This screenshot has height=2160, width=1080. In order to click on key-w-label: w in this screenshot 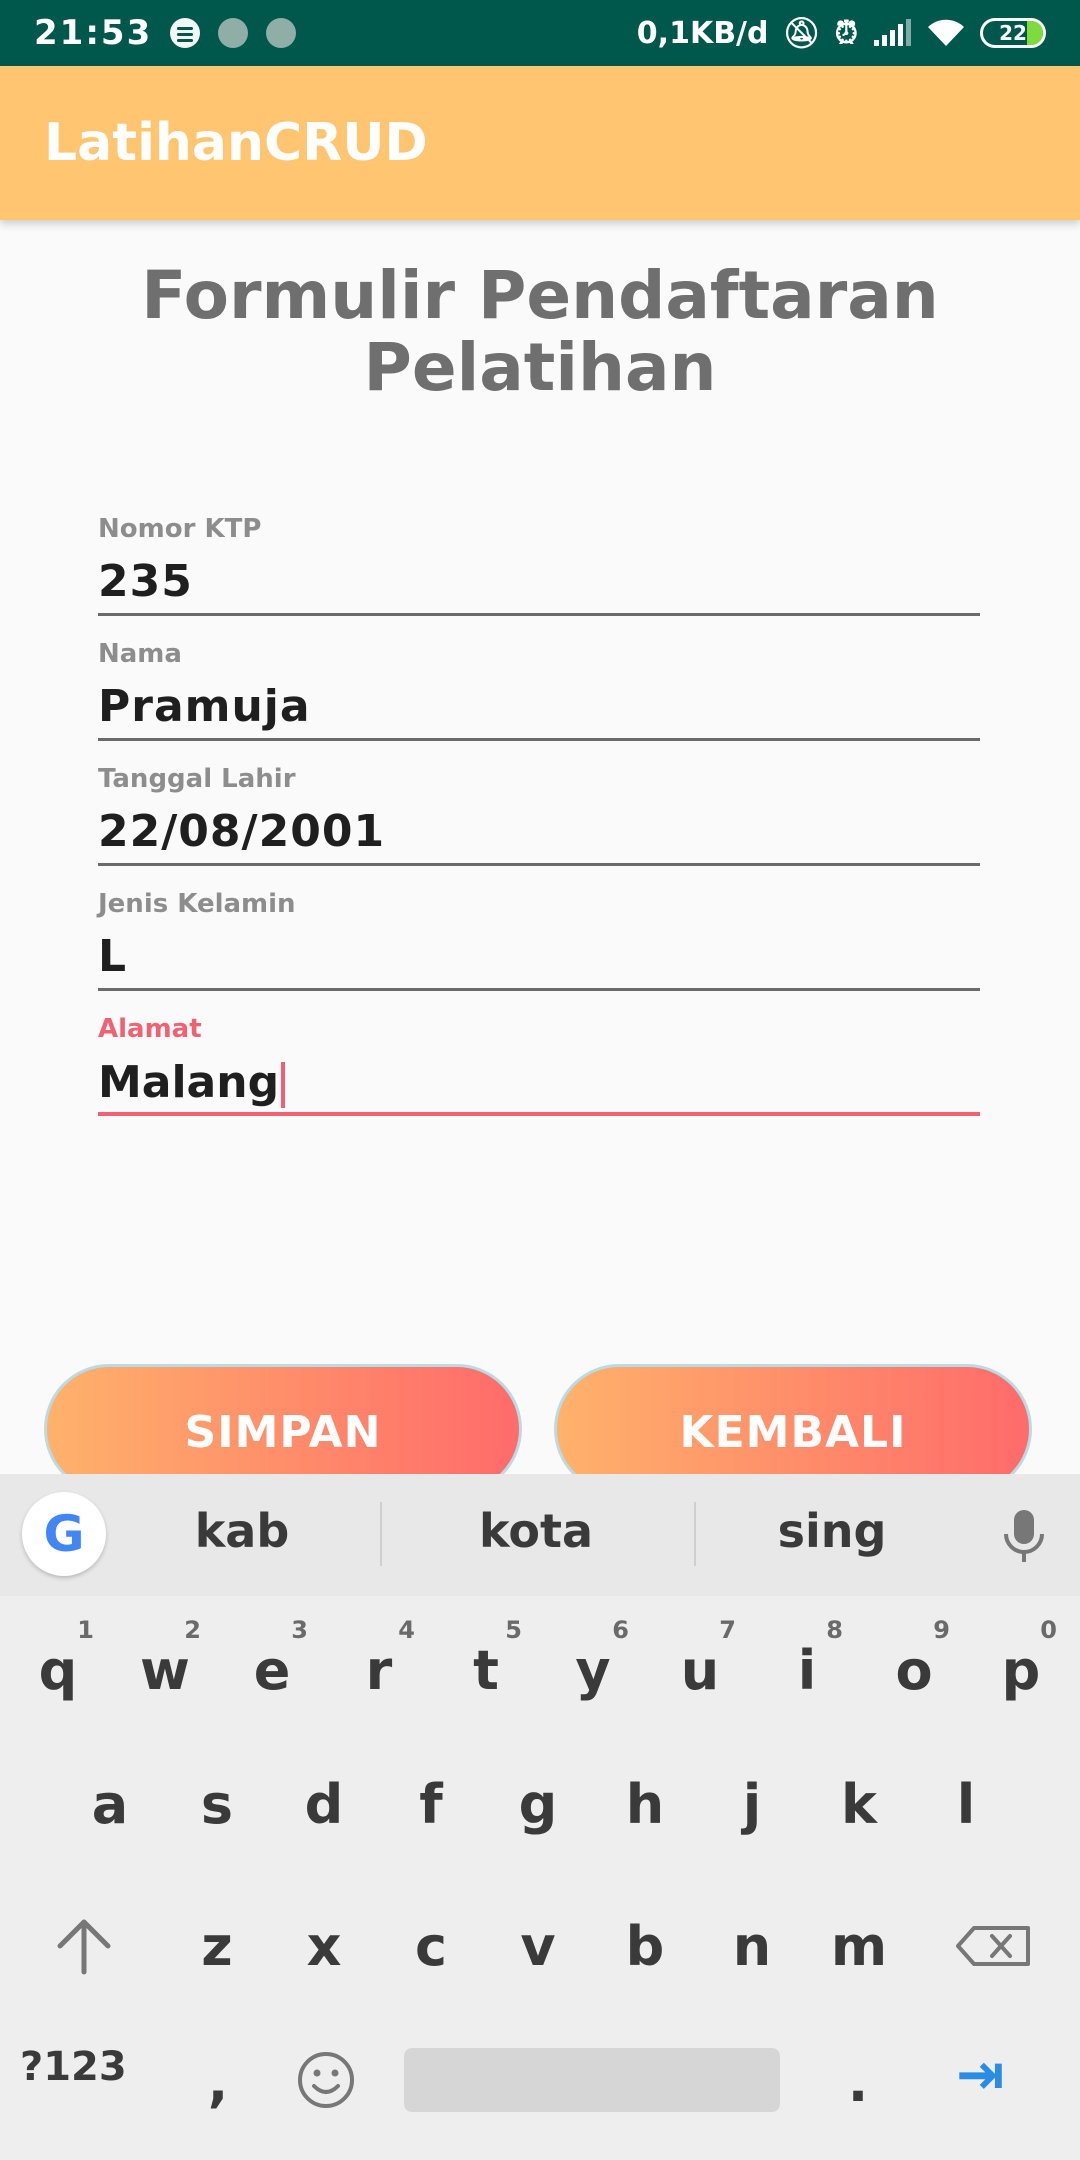, I will do `click(165, 1670)`.